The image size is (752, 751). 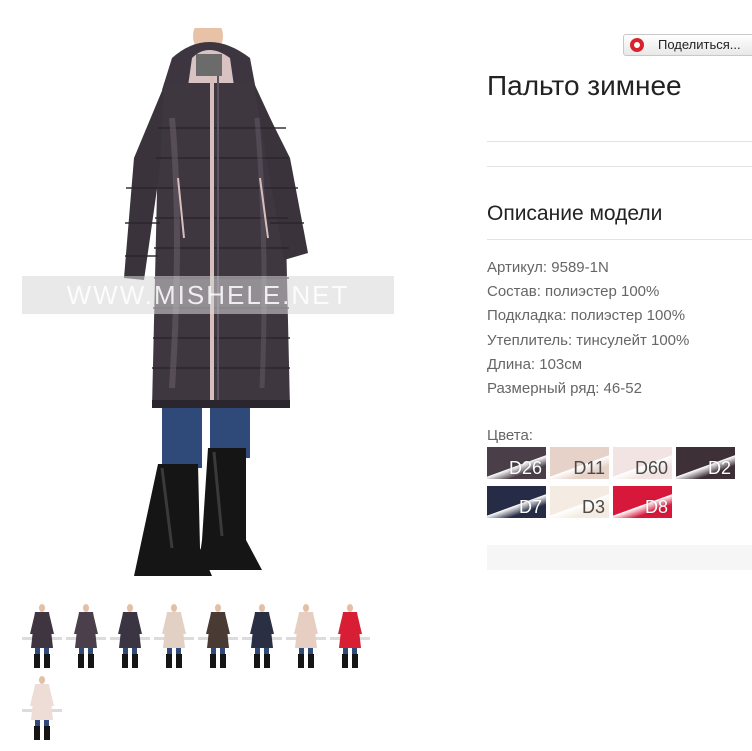 I want to click on description-heading: Описание модели, so click(x=575, y=213).